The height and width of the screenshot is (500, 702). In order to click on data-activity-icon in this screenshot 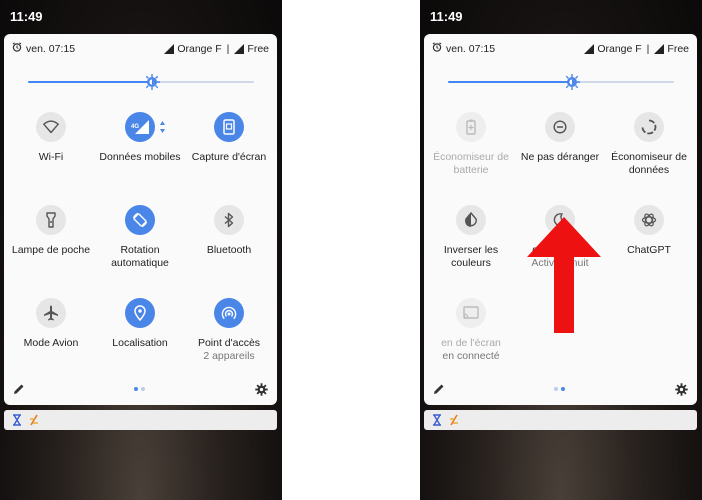, I will do `click(162, 127)`.